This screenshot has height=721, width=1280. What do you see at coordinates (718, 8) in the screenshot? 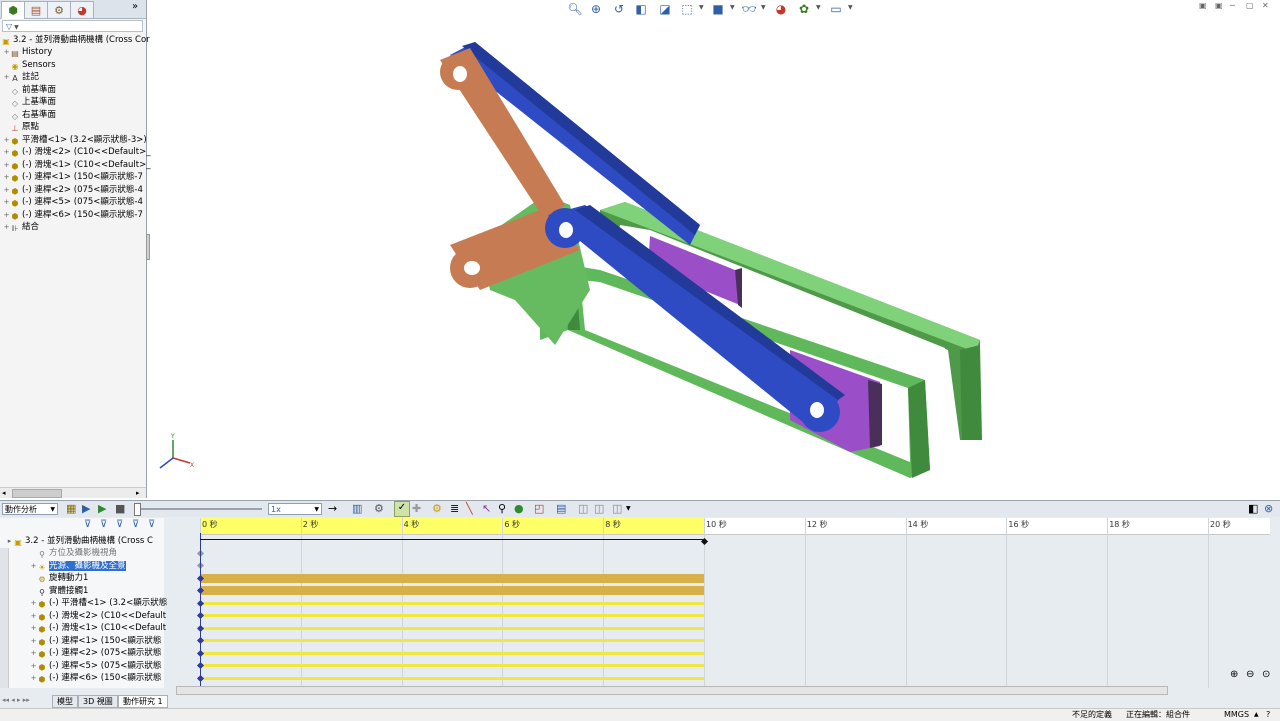
I see `display-style-icon: ■` at bounding box center [718, 8].